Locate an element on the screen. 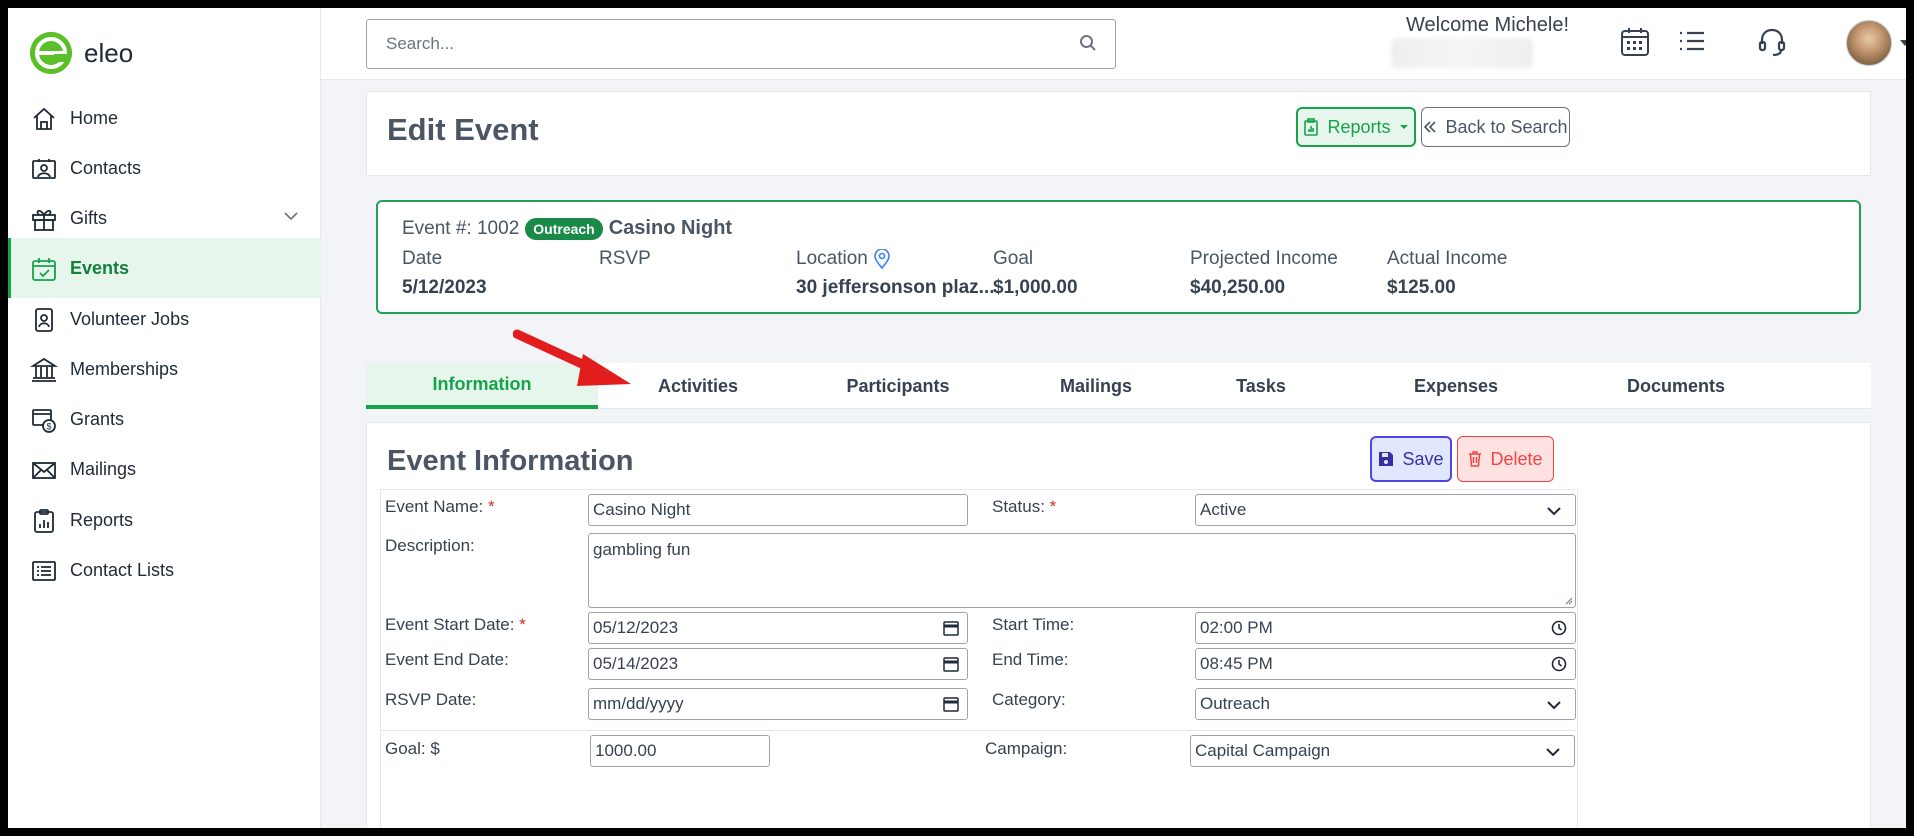  headset-support-icon is located at coordinates (1772, 42).